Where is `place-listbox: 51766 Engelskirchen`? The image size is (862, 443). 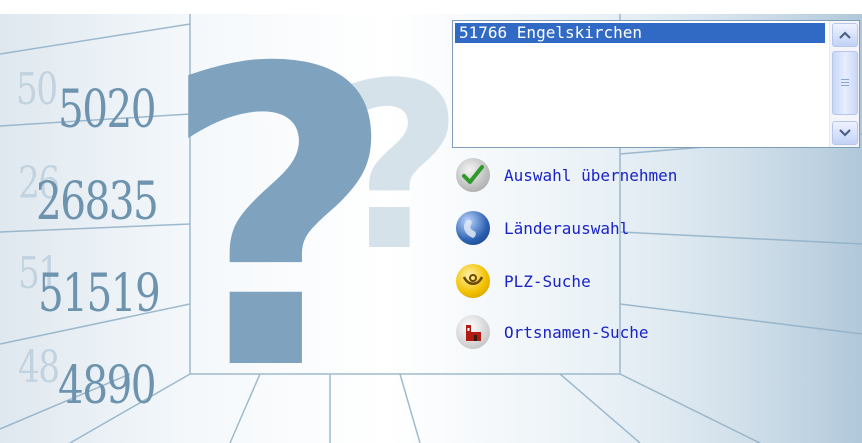
place-listbox: 51766 Engelskirchen is located at coordinates (656, 84).